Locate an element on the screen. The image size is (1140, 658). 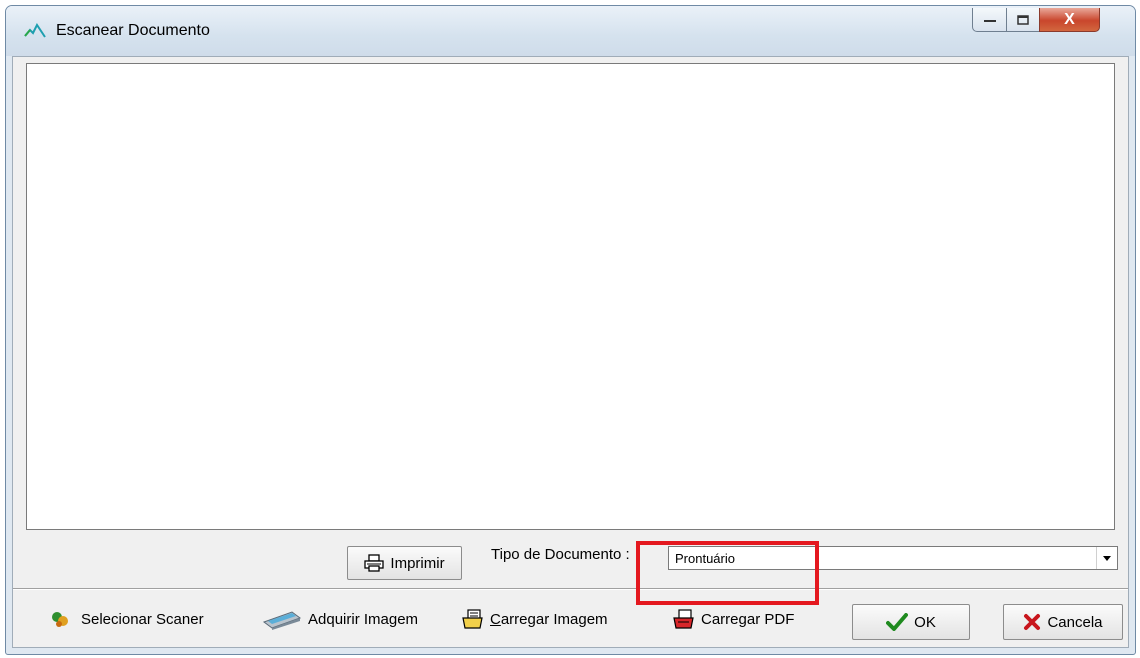
print-button: Imprimir is located at coordinates (404, 563).